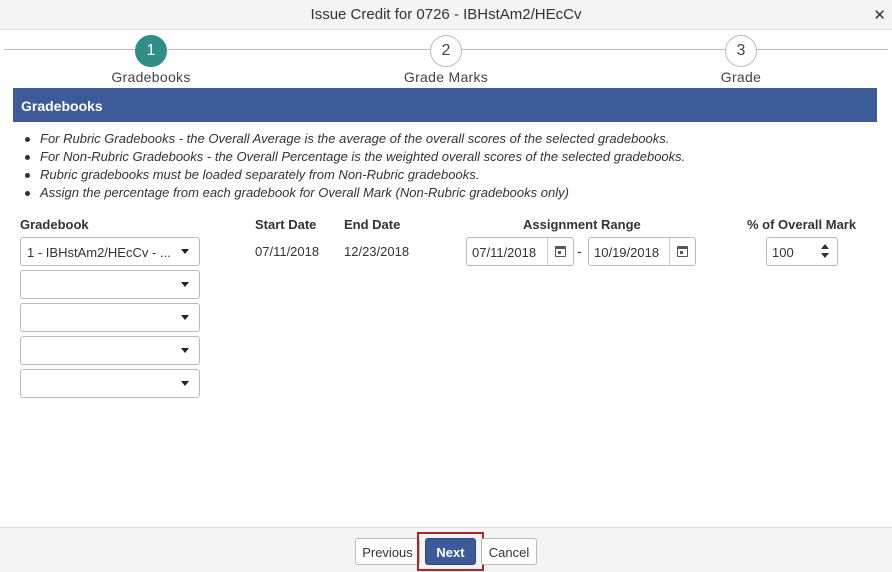  Describe the element at coordinates (54, 224) in the screenshot. I see `header-gradebook: Gradebook` at that location.